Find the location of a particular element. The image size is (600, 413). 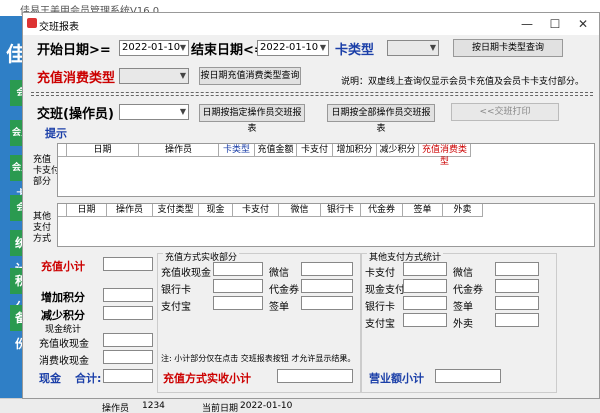

card-type-select: ▼ is located at coordinates (413, 48).